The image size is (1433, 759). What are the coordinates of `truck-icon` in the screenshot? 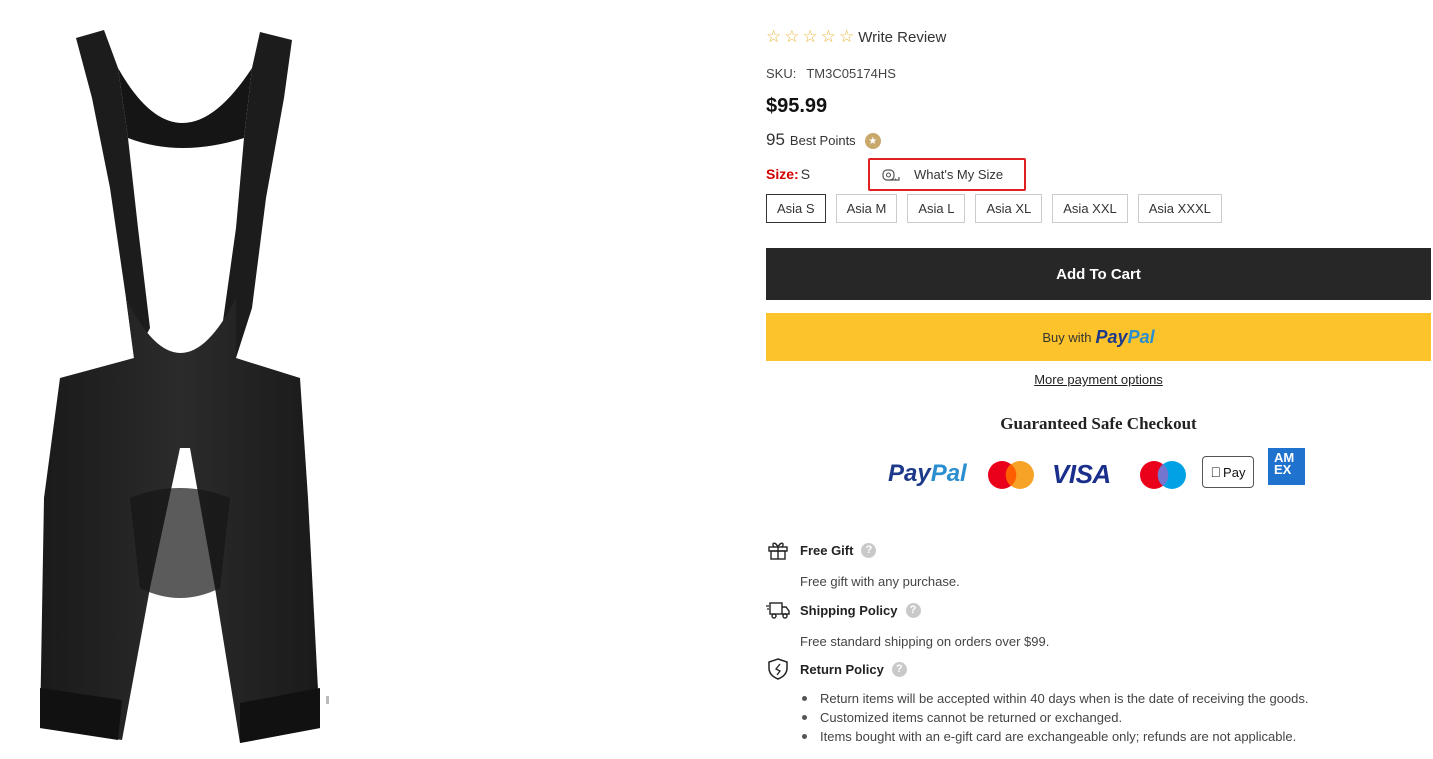 It's located at (778, 610).